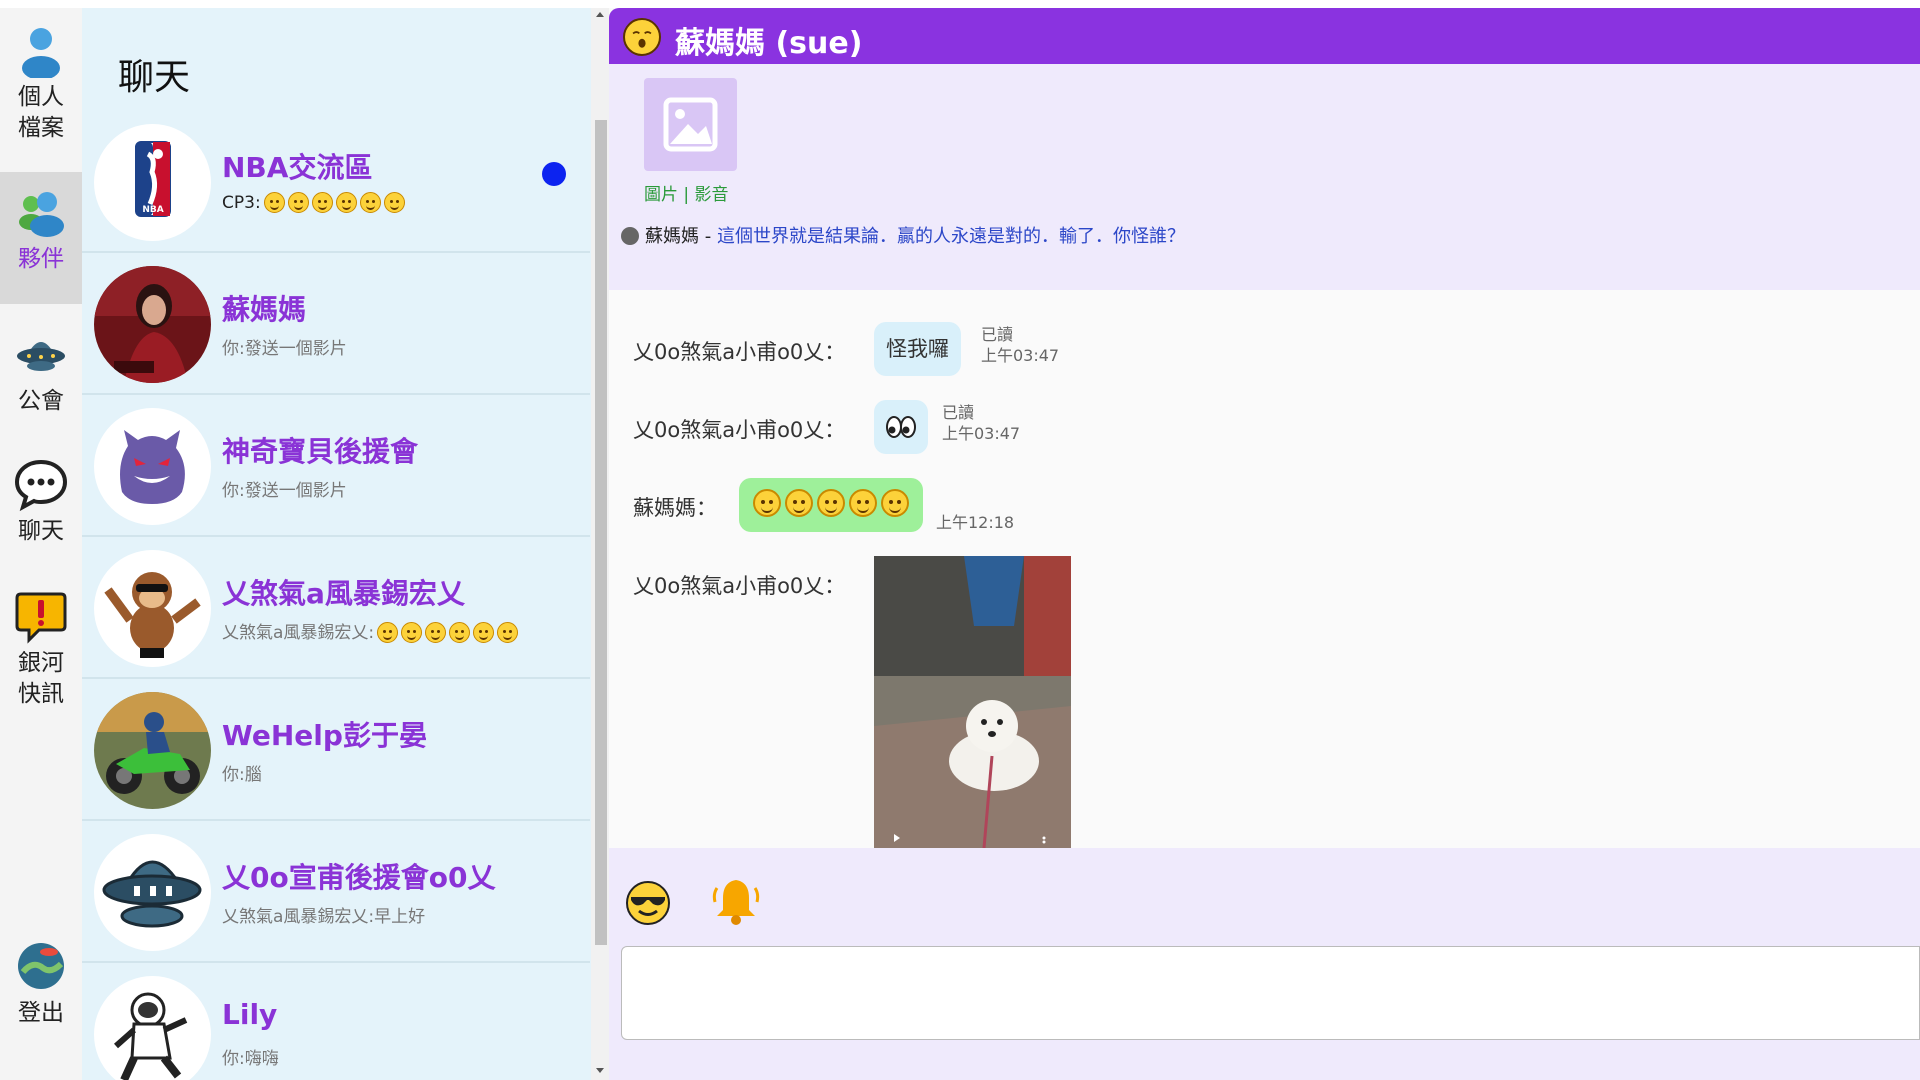 This screenshot has height=1080, width=1920. Describe the element at coordinates (600, 14) in the screenshot. I see `scroll-up-arrow-icon` at that location.